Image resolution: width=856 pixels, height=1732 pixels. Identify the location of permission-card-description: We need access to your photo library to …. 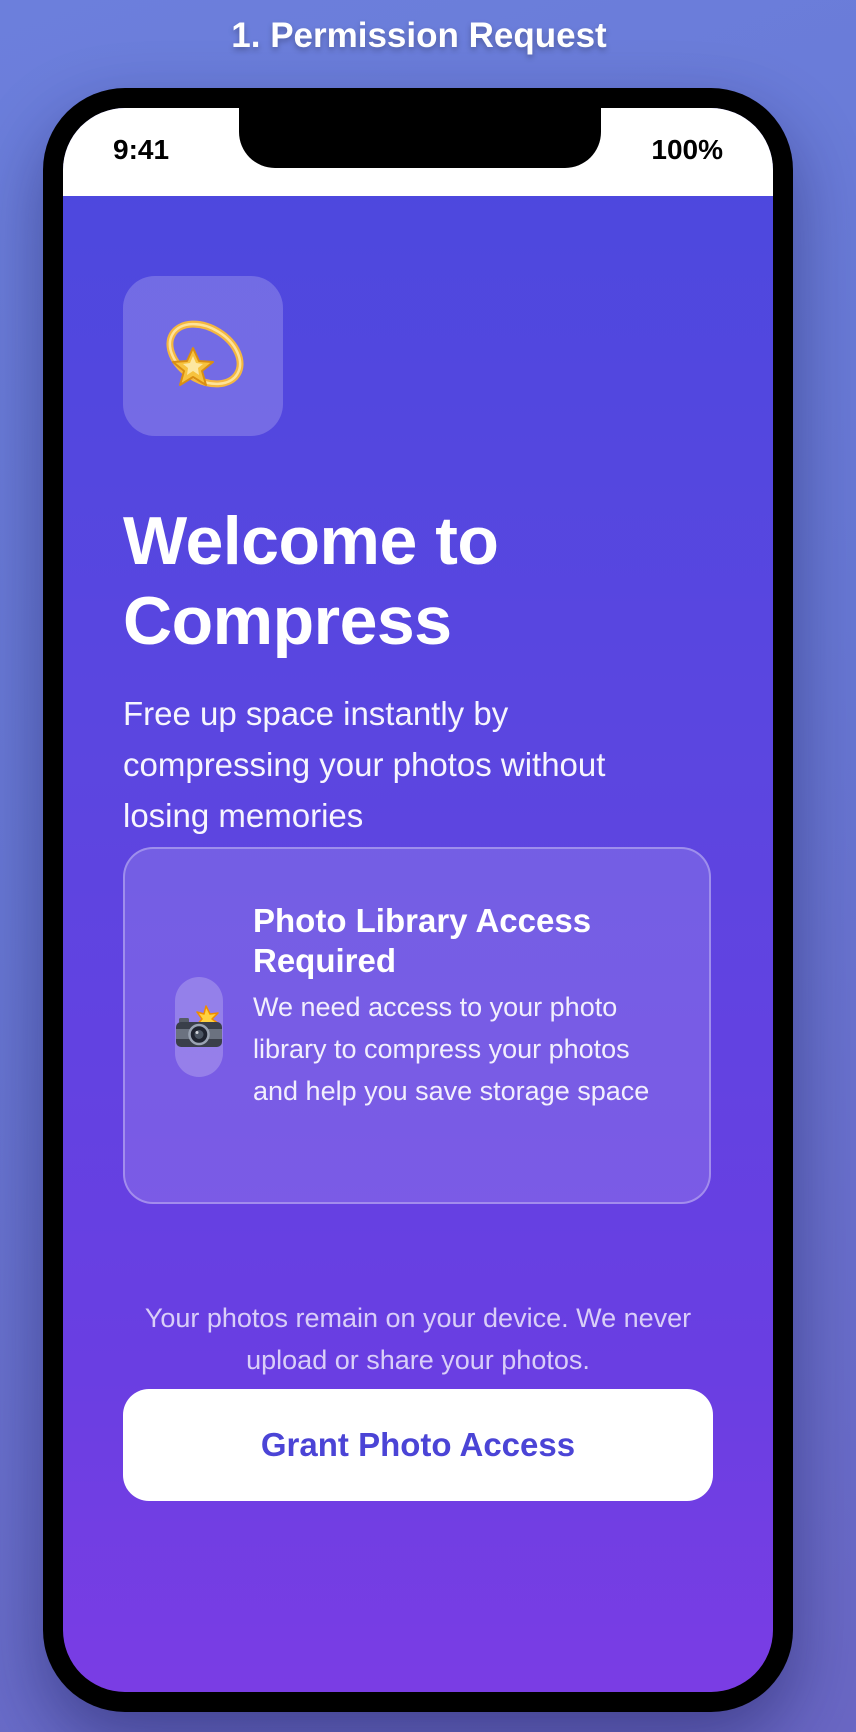
(451, 1049).